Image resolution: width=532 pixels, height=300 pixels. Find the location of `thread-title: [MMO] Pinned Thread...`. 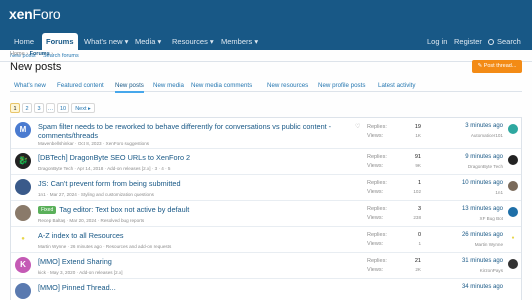

thread-title: [MMO] Pinned Thread... is located at coordinates (77, 287).